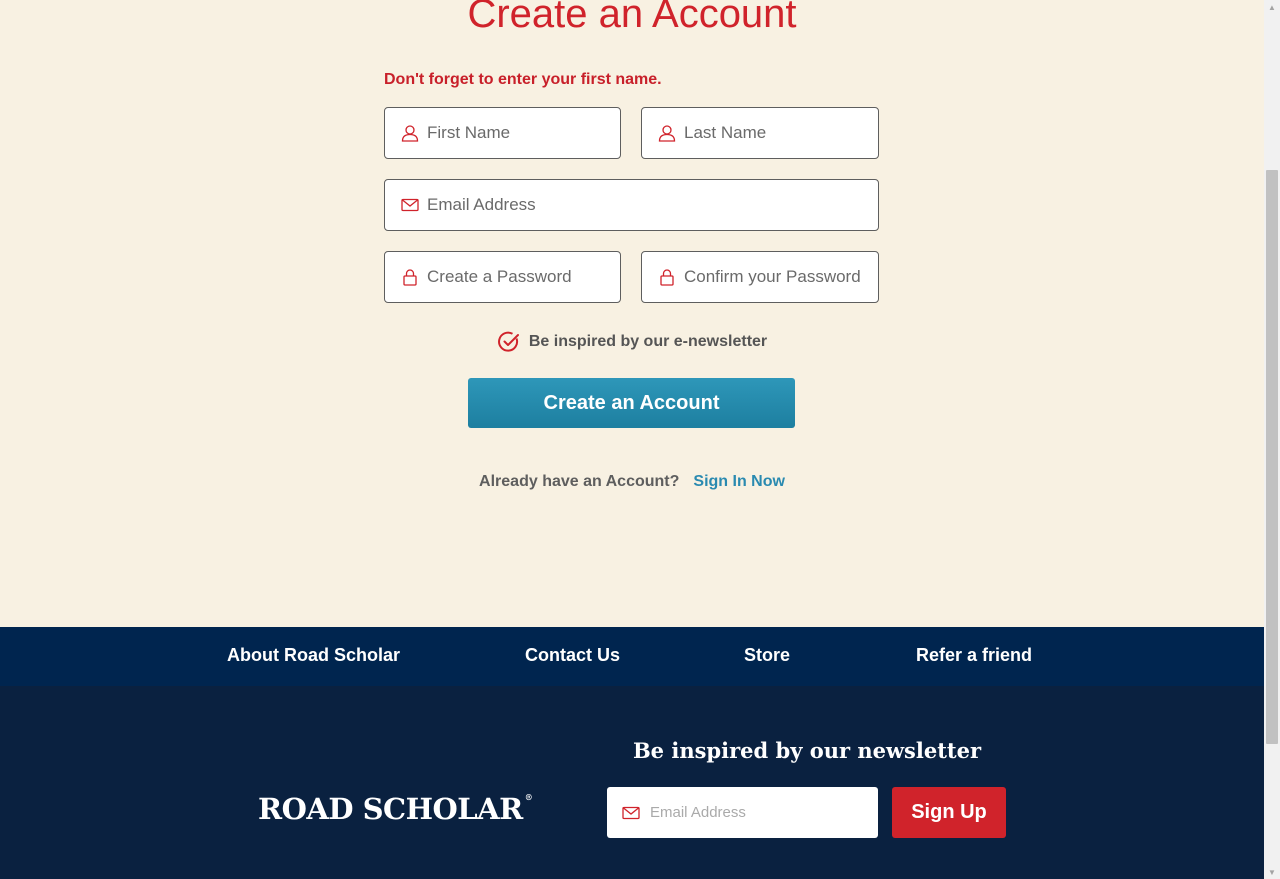  I want to click on scrollbar-thumb, so click(1272, 457).